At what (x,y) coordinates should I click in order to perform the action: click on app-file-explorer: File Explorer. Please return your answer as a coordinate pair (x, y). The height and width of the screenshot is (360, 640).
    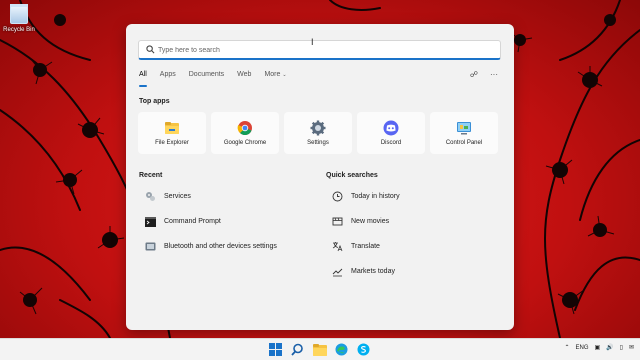
    Looking at the image, I should click on (172, 133).